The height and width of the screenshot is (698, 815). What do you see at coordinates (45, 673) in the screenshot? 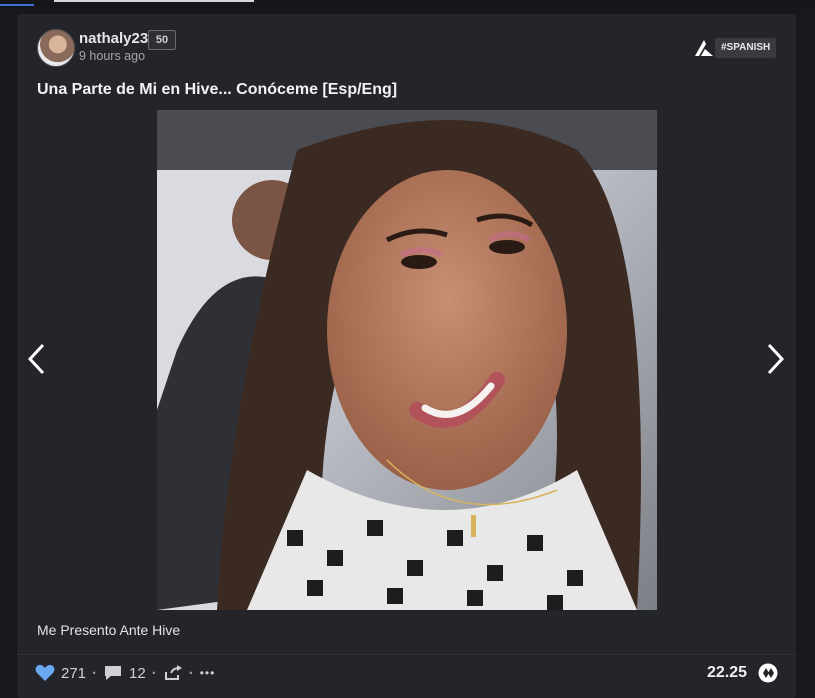
I see `heart-icon` at bounding box center [45, 673].